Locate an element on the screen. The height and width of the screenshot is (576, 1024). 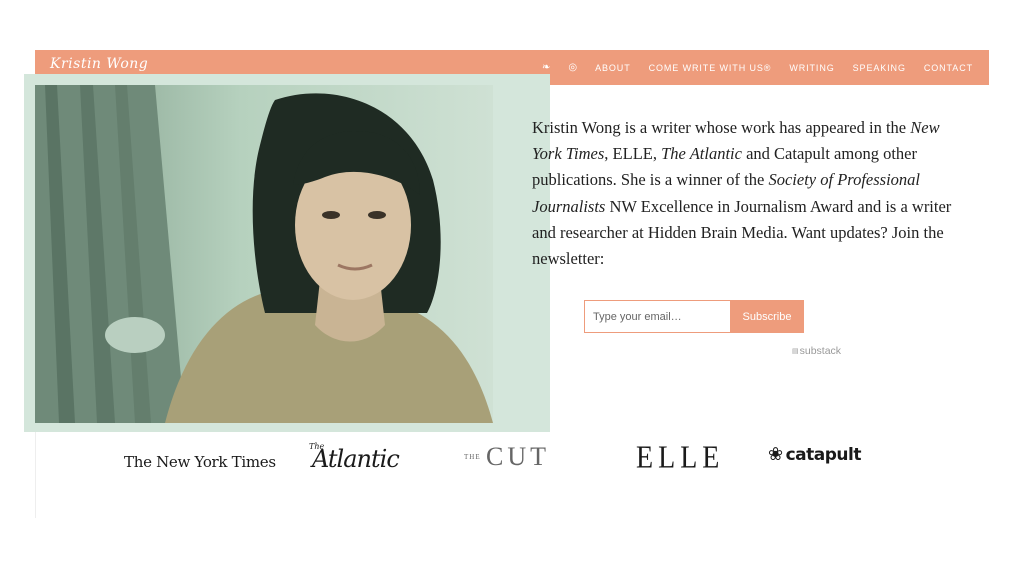
logo-atlantic-word: Atlantic is located at coordinates (356, 459).